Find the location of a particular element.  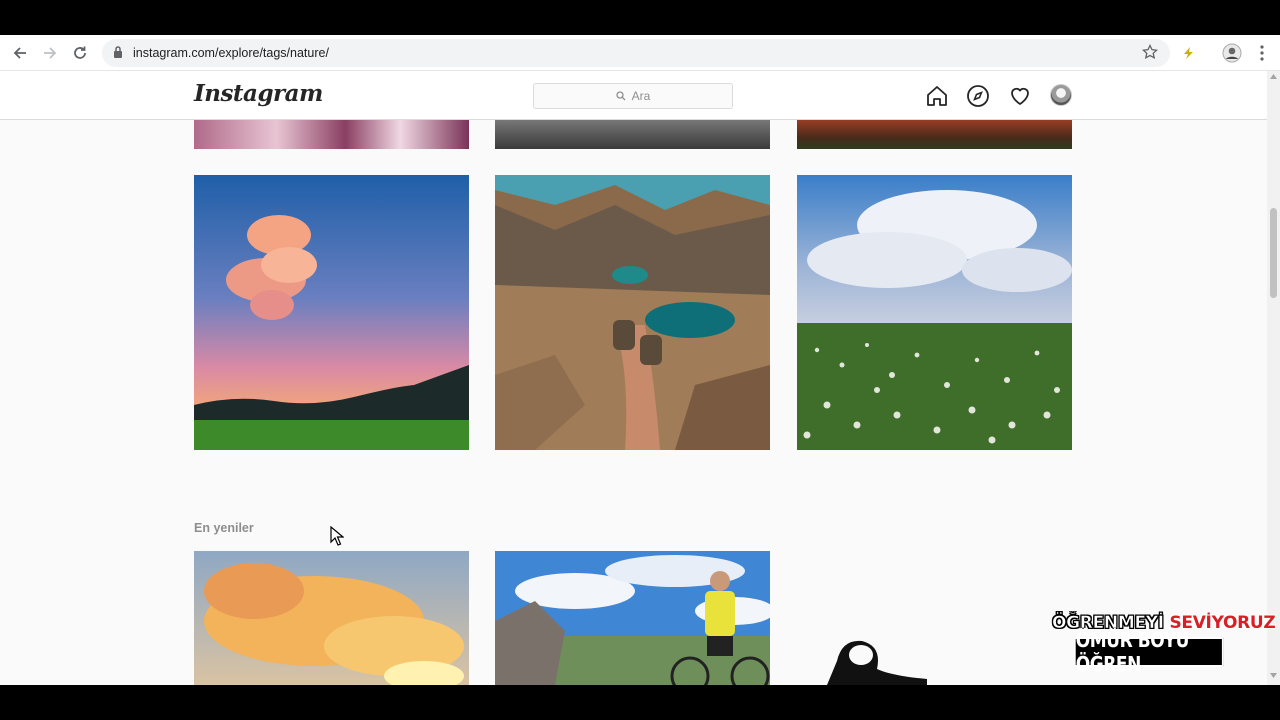

compass-icon is located at coordinates (978, 96).